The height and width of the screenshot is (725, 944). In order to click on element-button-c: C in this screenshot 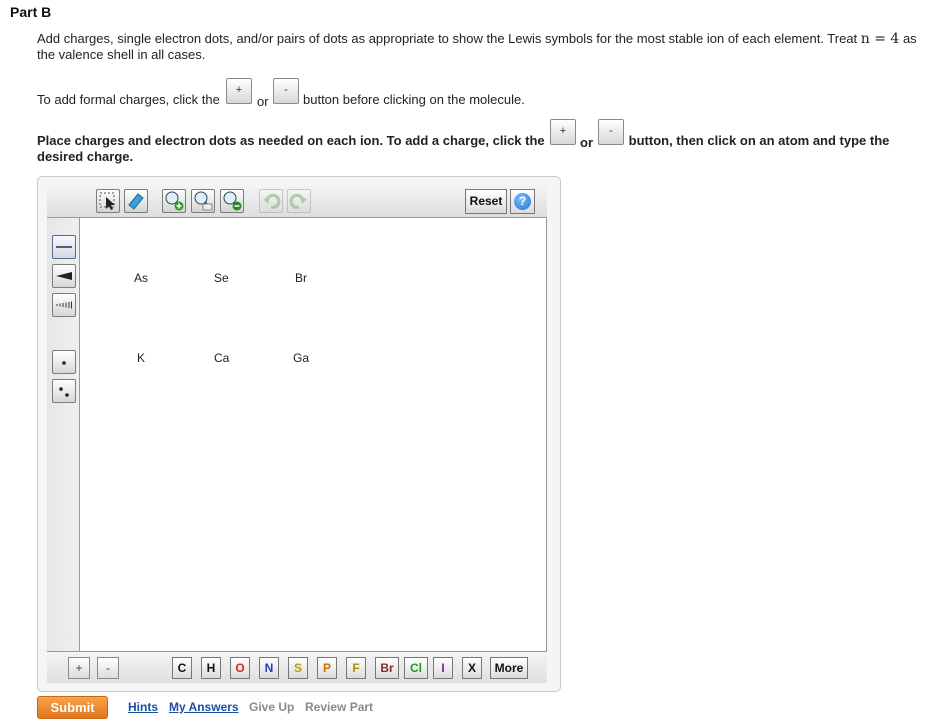, I will do `click(182, 668)`.